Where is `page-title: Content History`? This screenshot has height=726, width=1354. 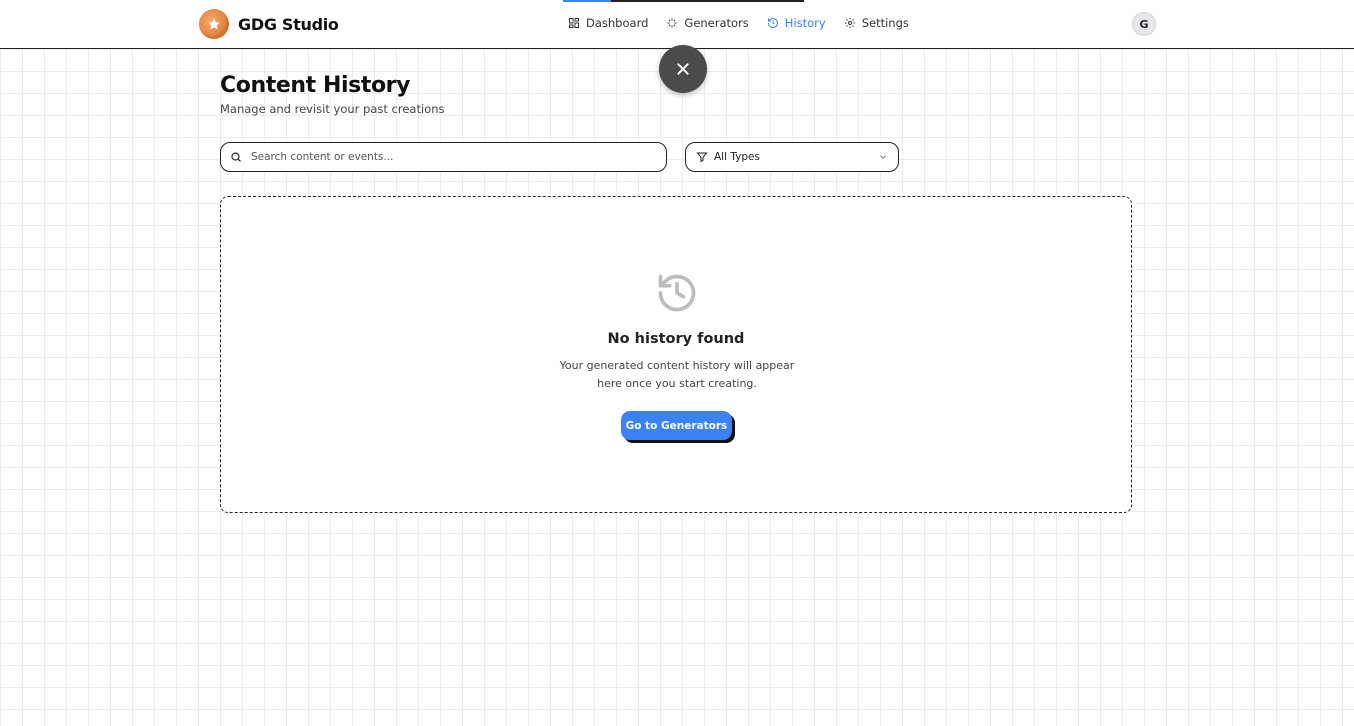
page-title: Content History is located at coordinates (315, 85).